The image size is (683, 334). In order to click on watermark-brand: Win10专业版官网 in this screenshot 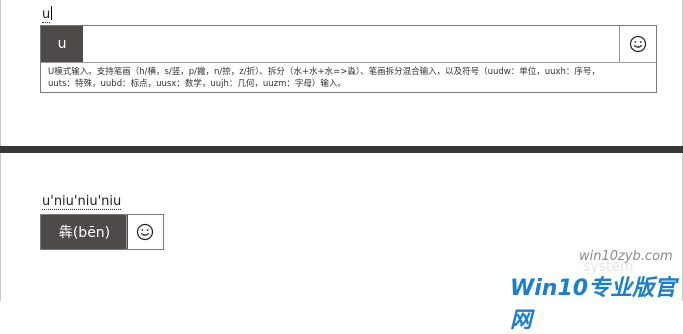, I will do `click(593, 304)`.